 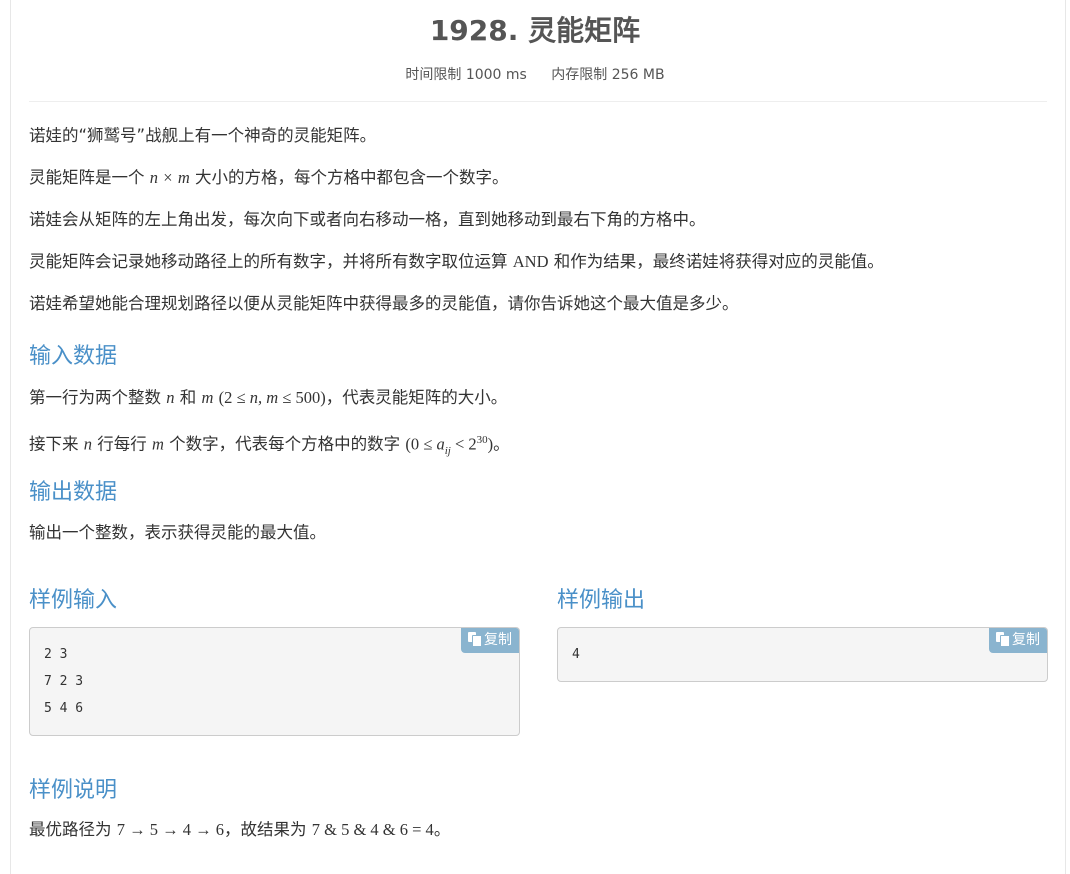 I want to click on sample-input-heading: 样例输入, so click(x=73, y=600).